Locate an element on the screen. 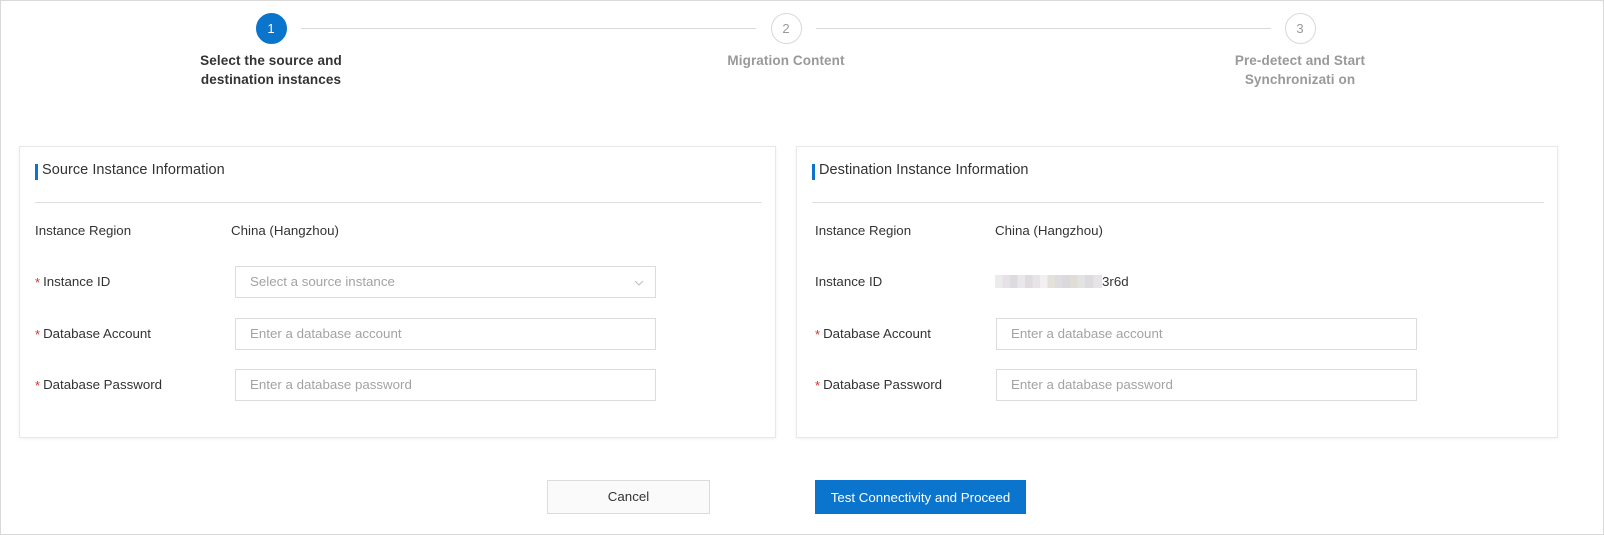 The image size is (1604, 535). step-3-label: Pre-detect and Start Synchronizati on is located at coordinates (1300, 70).